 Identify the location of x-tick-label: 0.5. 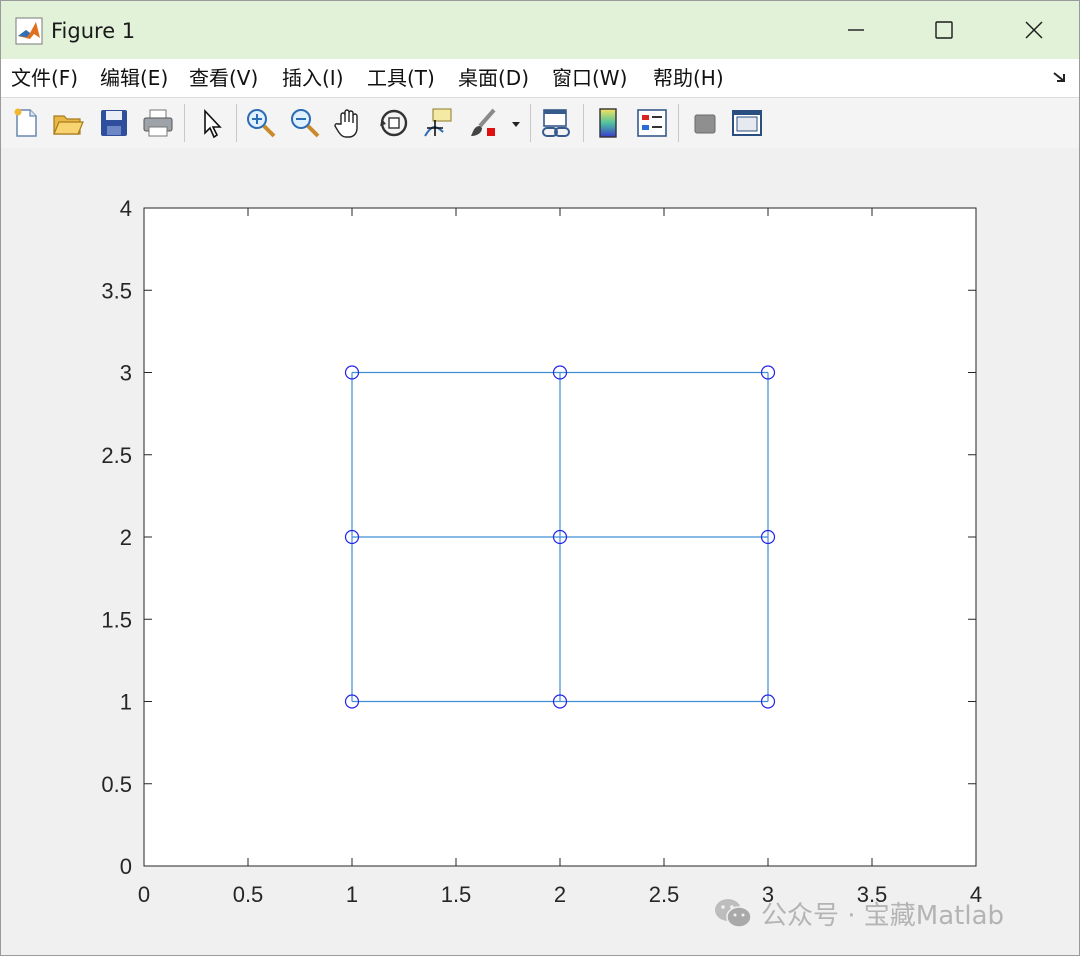
(248, 894).